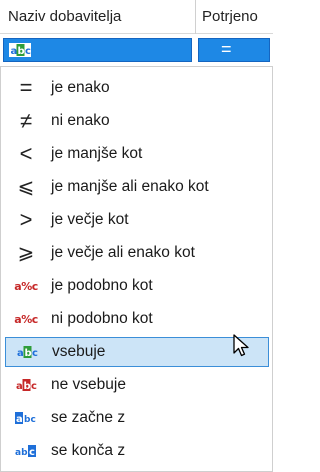 The image size is (320, 472). Describe the element at coordinates (26, 253) in the screenshot. I see `greater-or-equal-icon: ⩾` at that location.